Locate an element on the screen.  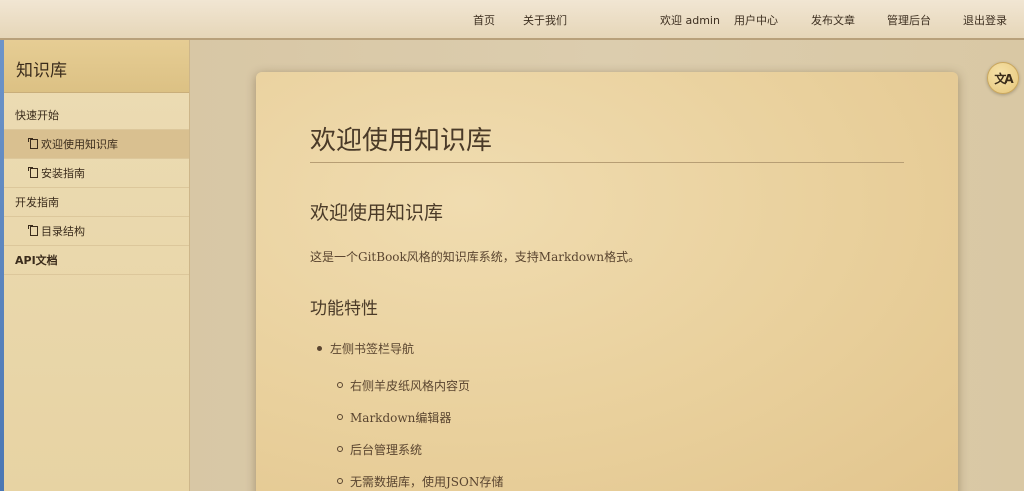
sidebar-item-label: 目录结构 is located at coordinates (63, 231).